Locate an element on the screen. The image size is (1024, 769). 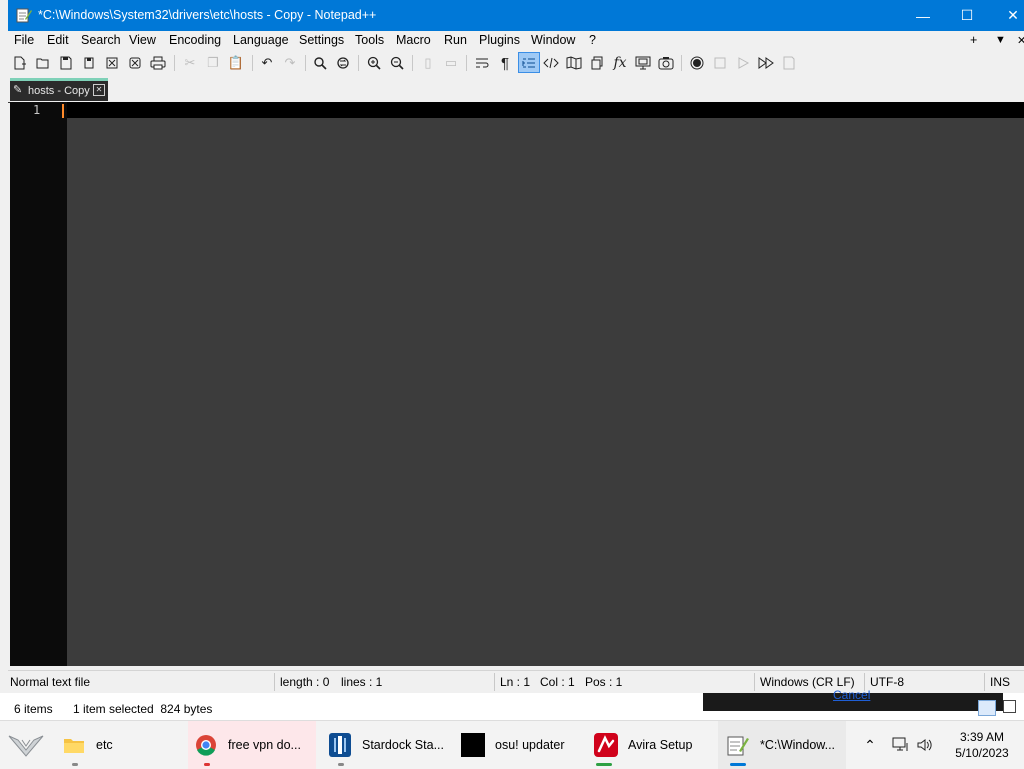
new-tab-plus-icon: + is located at coordinates (973, 40).